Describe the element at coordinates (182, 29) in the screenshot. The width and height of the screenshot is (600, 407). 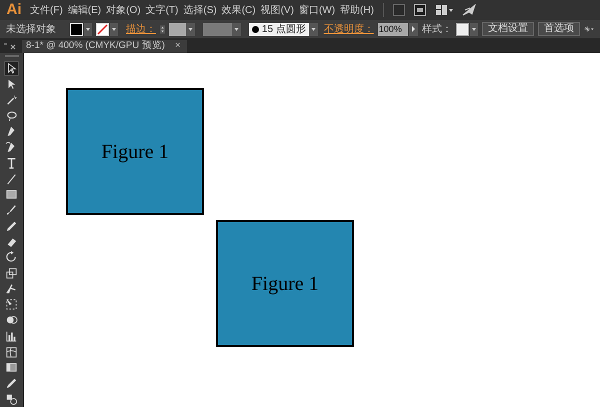
I see `stroke-weight-field` at that location.